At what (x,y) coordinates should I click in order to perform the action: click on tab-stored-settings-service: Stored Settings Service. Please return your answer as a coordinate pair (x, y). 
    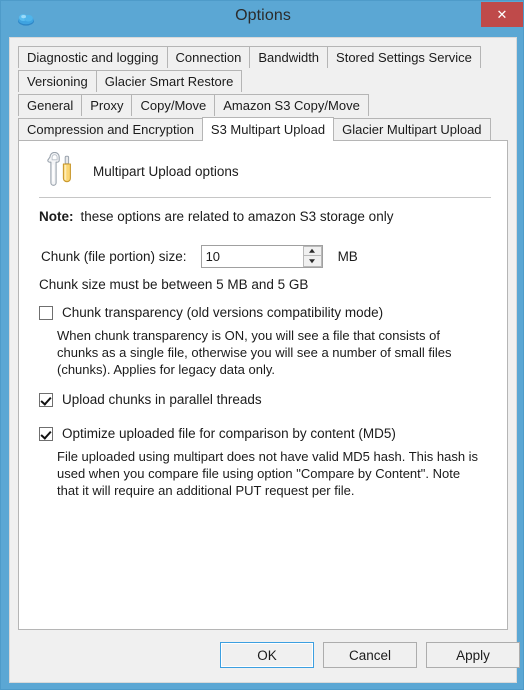
    Looking at the image, I should click on (404, 57).